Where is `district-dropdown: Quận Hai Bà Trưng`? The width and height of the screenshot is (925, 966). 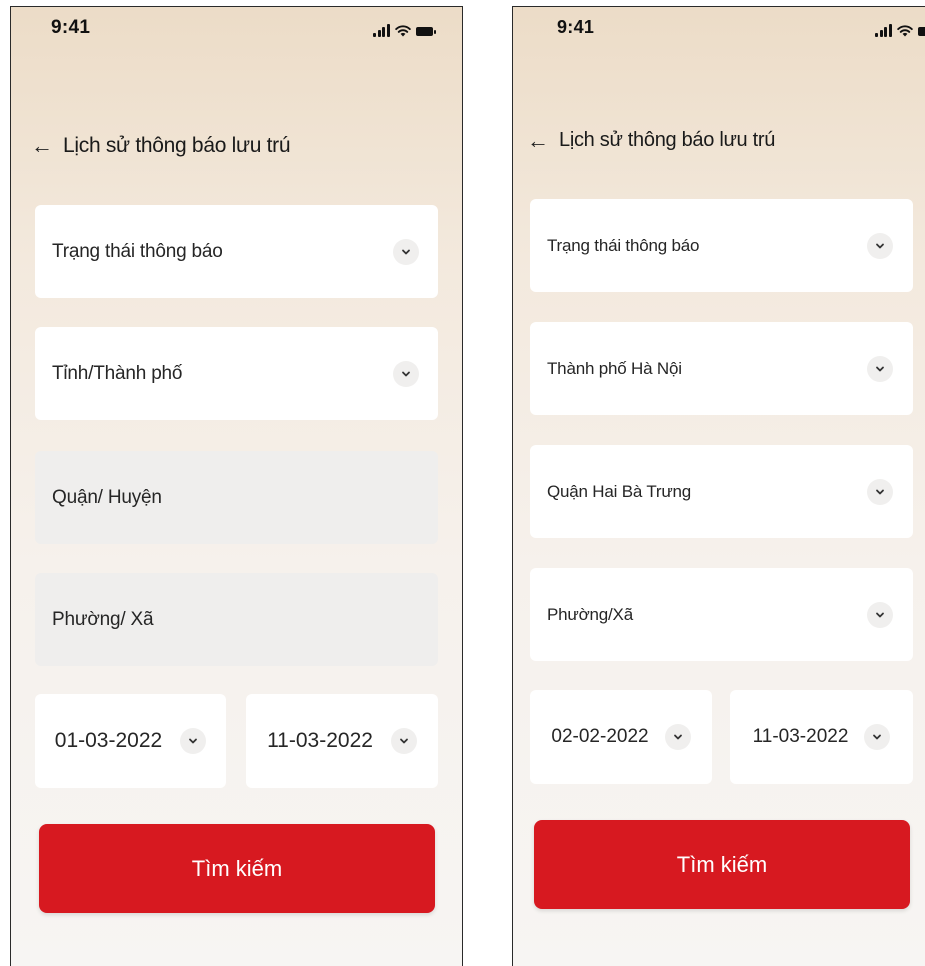 district-dropdown: Quận Hai Bà Trưng is located at coordinates (721, 491).